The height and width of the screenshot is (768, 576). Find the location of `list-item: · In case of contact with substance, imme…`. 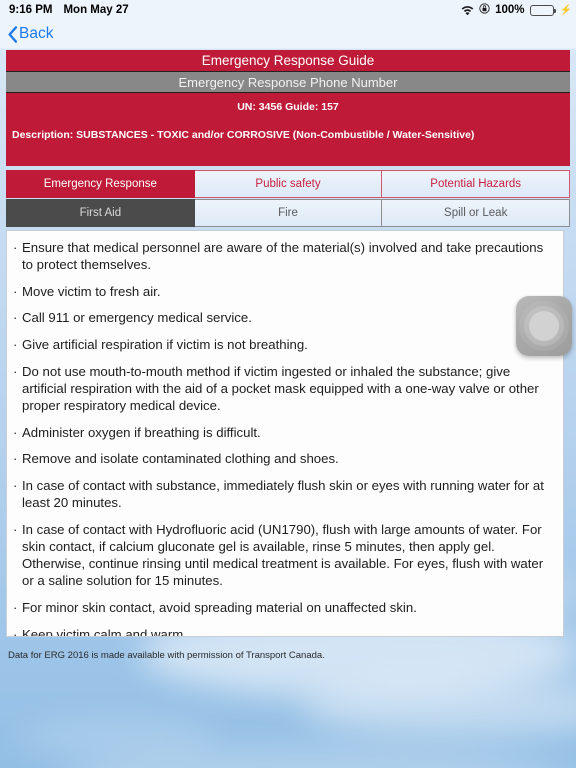

list-item: · In case of contact with substance, imme… is located at coordinates (283, 494).